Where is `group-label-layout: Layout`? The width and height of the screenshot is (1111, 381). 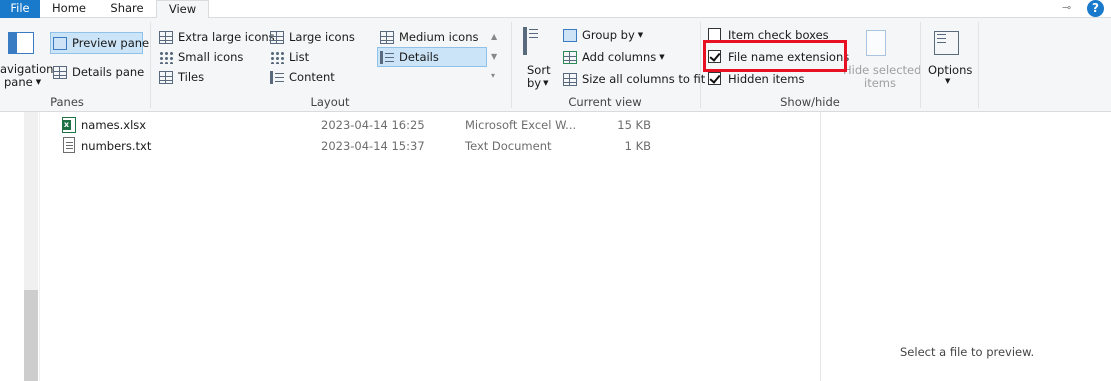
group-label-layout: Layout is located at coordinates (330, 102).